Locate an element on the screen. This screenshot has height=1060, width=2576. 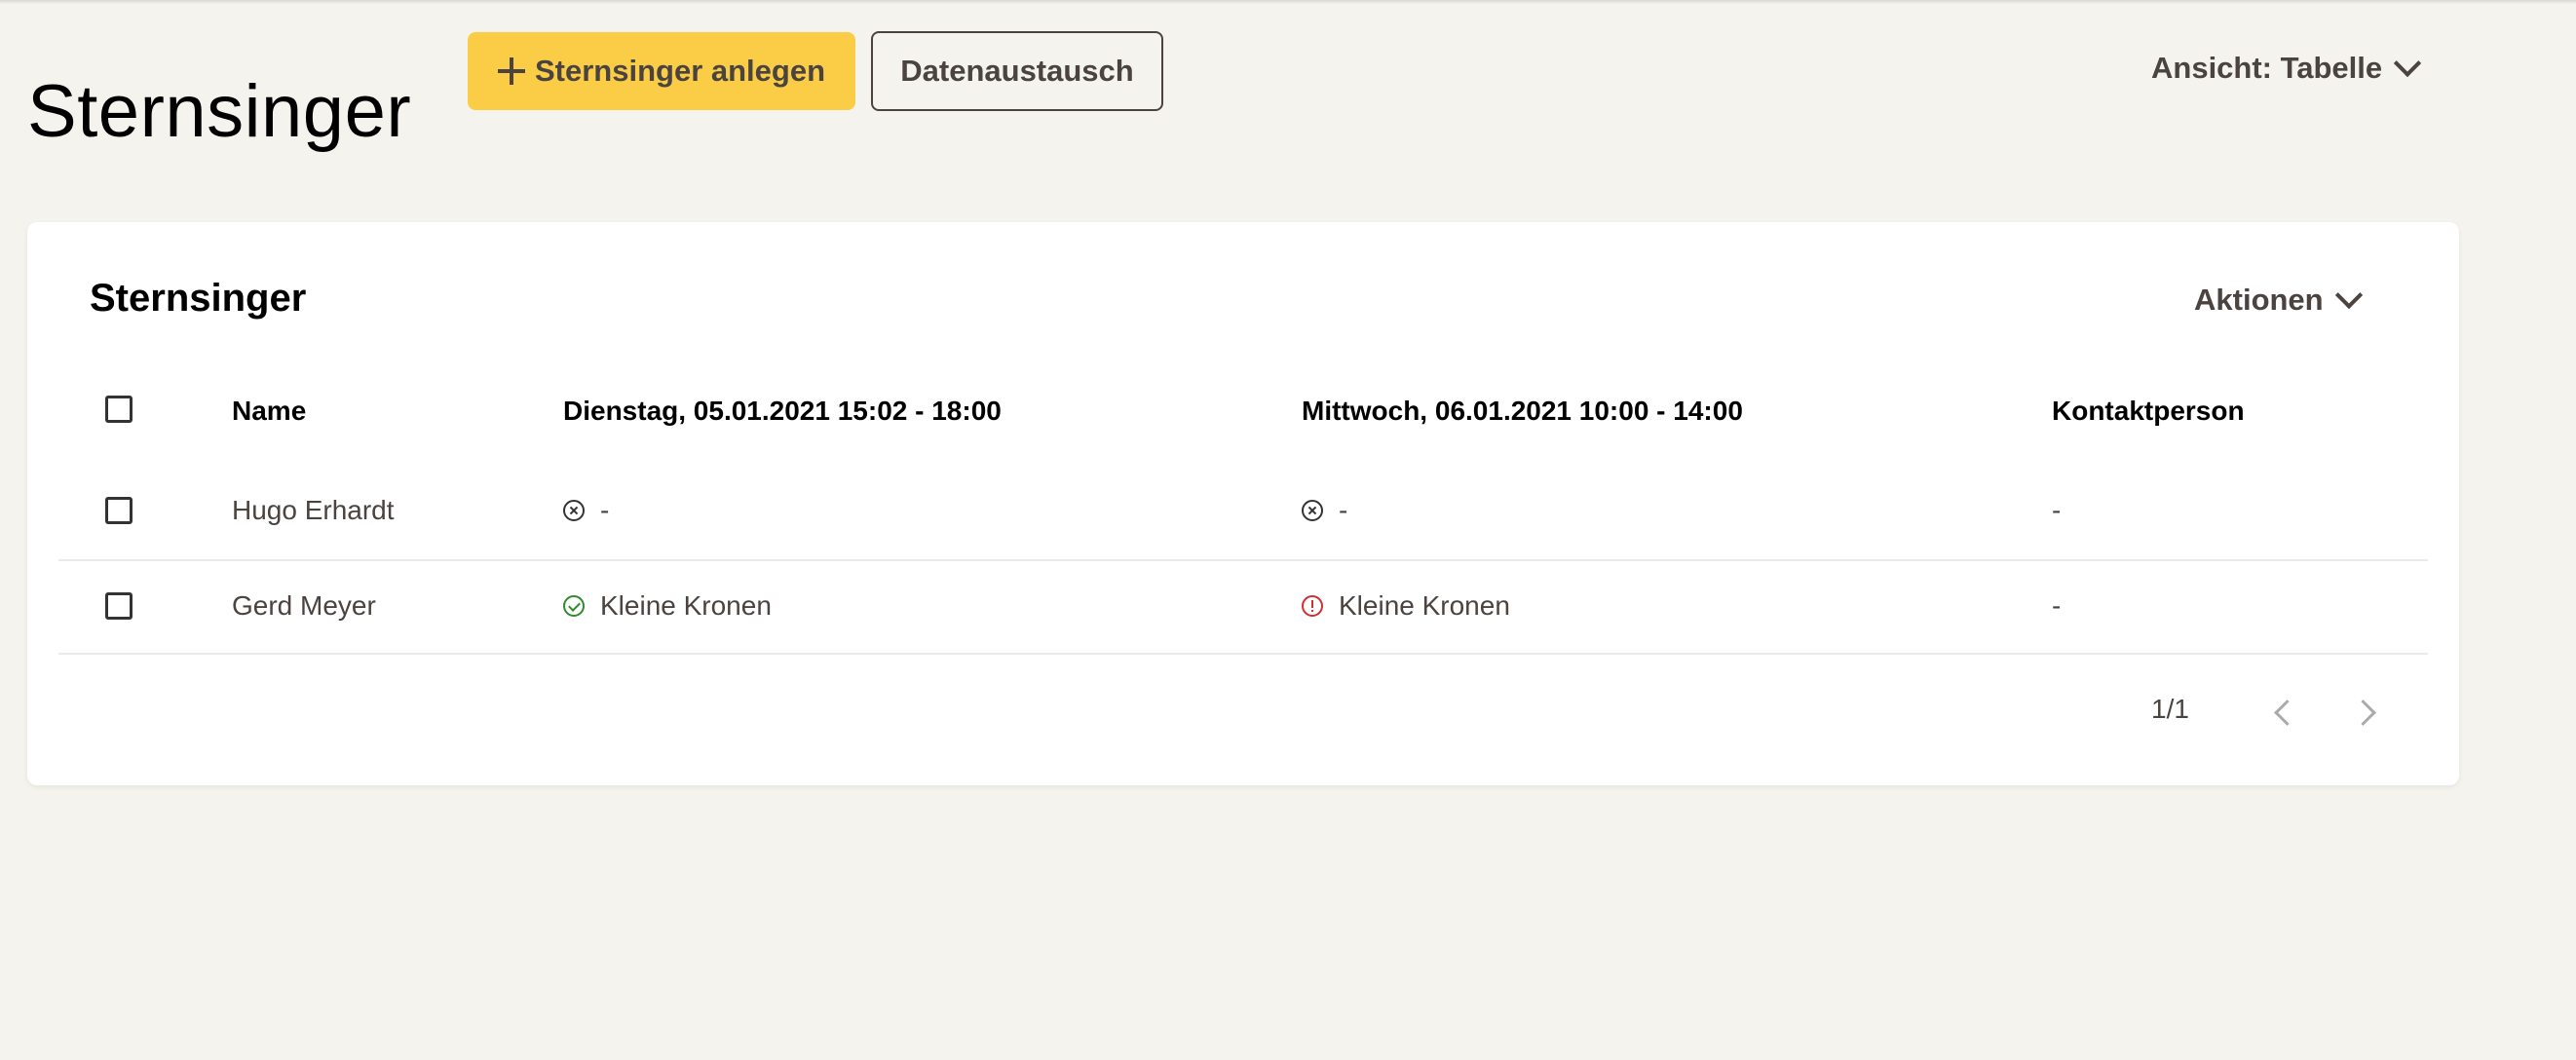
pagination-info: 1/1 is located at coordinates (2170, 709).